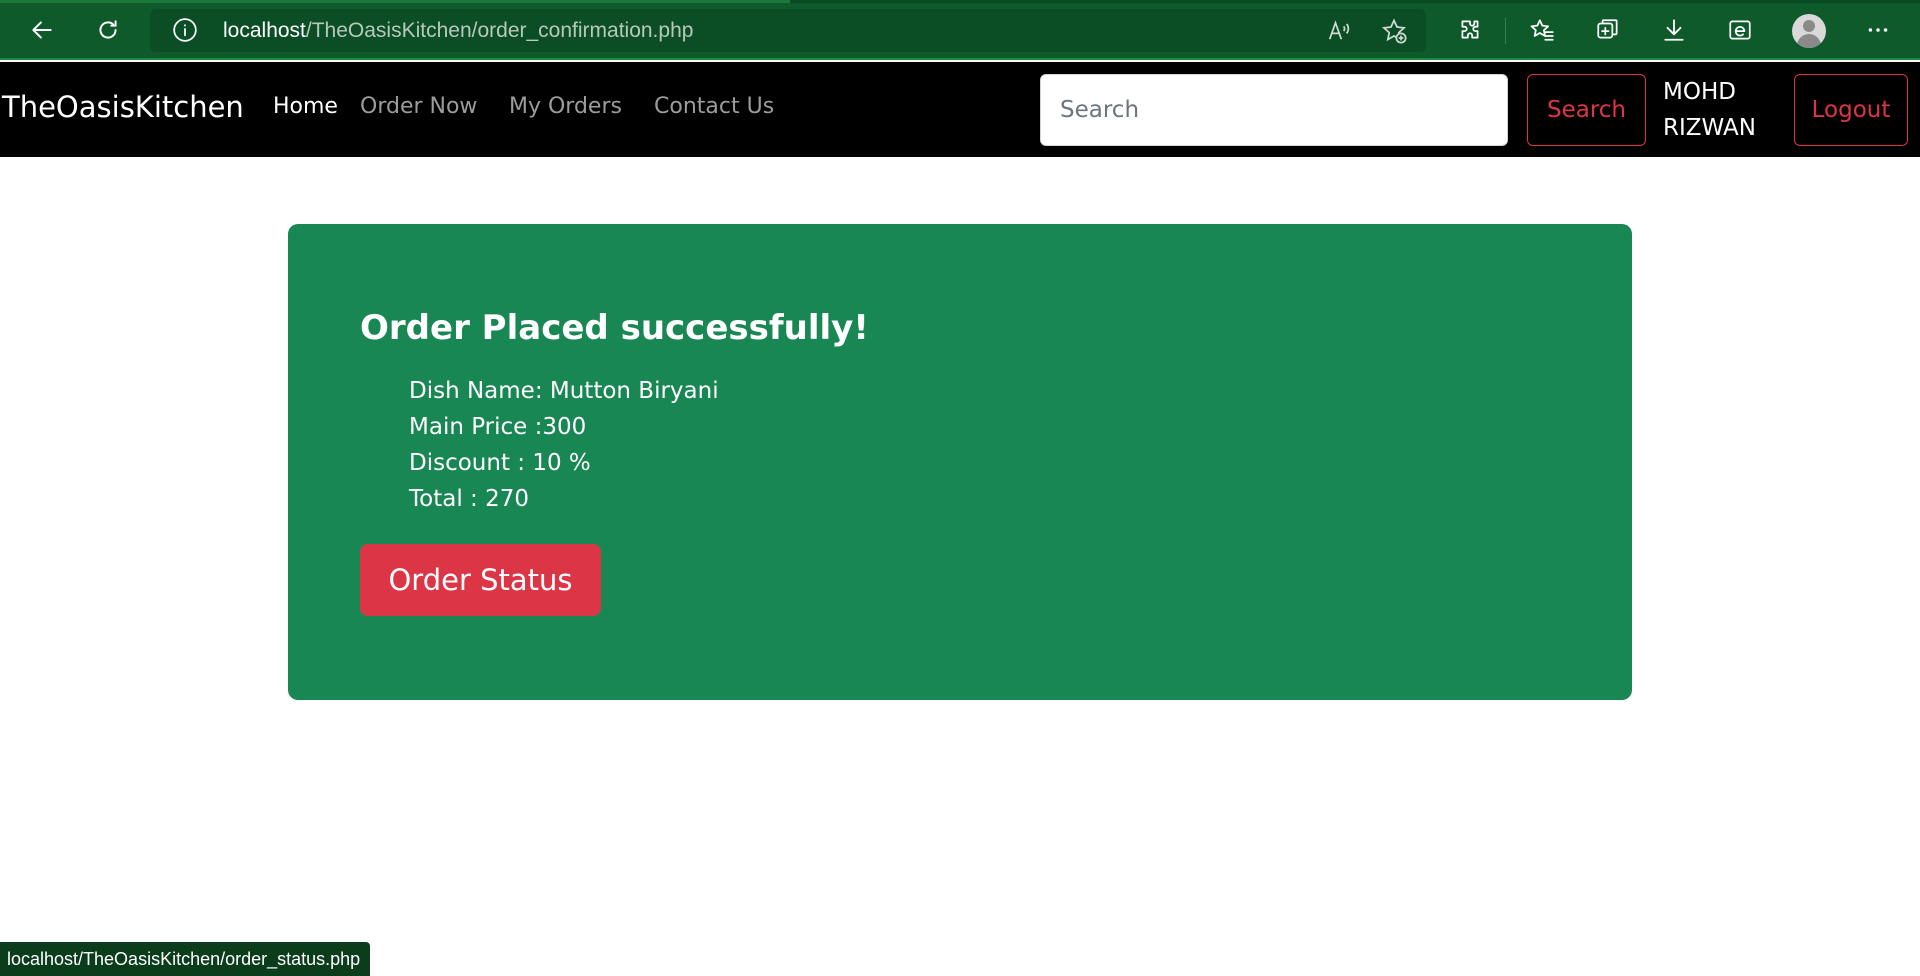  What do you see at coordinates (1709, 128) in the screenshot?
I see `user-last-name: RIZWAN` at bounding box center [1709, 128].